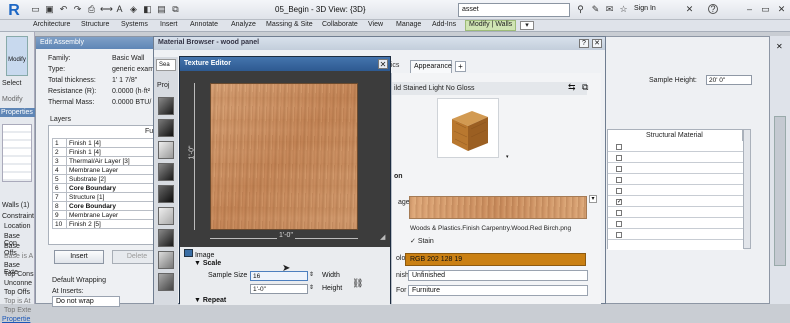 This screenshot has width=790, height=323. What do you see at coordinates (207, 263) in the screenshot?
I see `scale-header: ▼ Scale` at bounding box center [207, 263].